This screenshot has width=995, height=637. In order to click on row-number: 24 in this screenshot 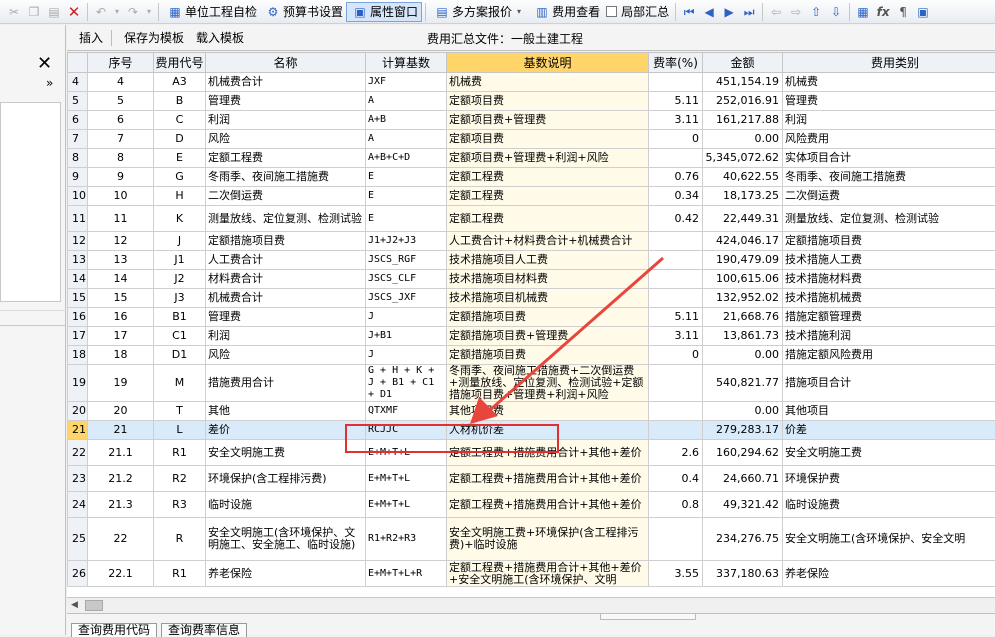, I will do `click(78, 505)`.